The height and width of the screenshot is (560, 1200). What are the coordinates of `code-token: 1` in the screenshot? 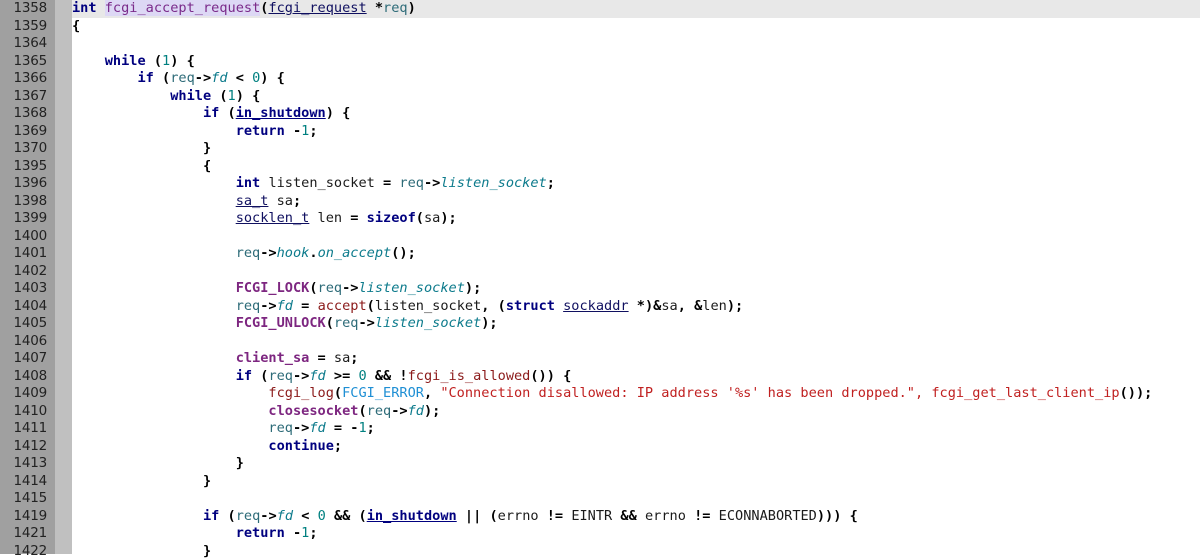 It's located at (166, 61).